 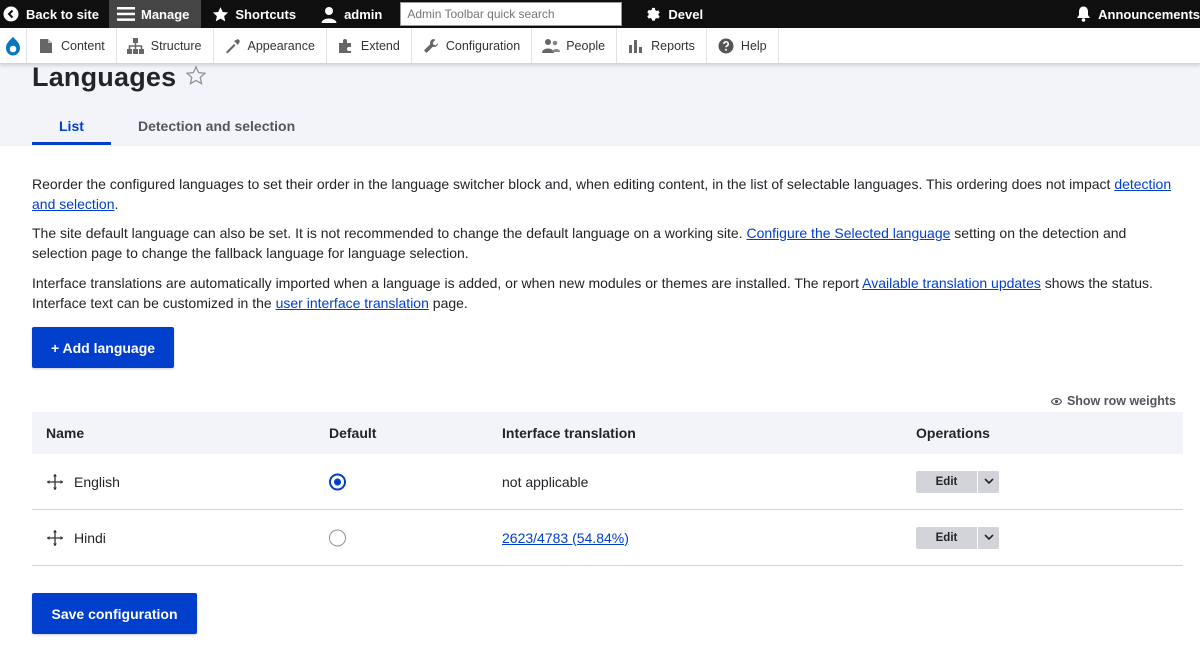 What do you see at coordinates (125, 14) in the screenshot?
I see `hamburger-icon` at bounding box center [125, 14].